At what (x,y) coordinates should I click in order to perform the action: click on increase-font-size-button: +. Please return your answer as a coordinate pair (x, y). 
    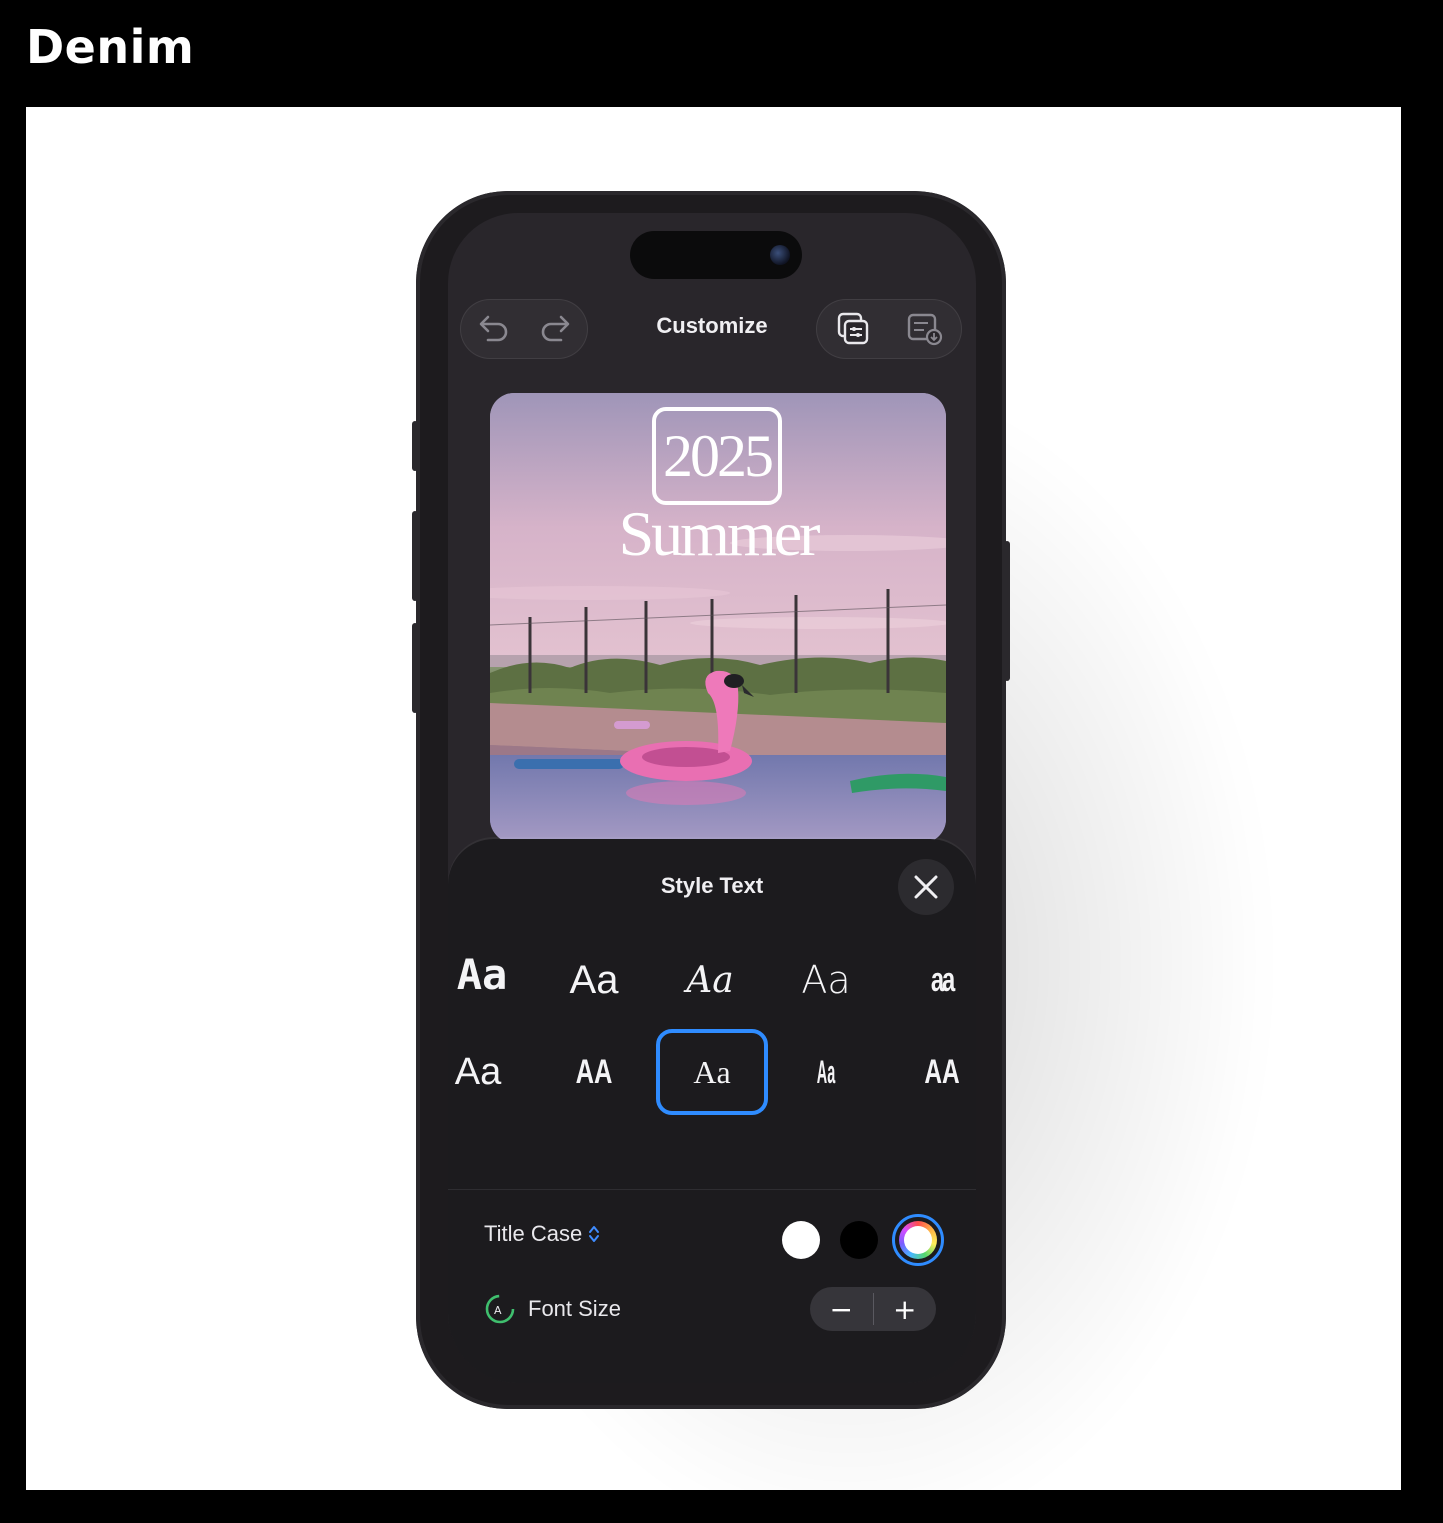
    Looking at the image, I should click on (905, 1309).